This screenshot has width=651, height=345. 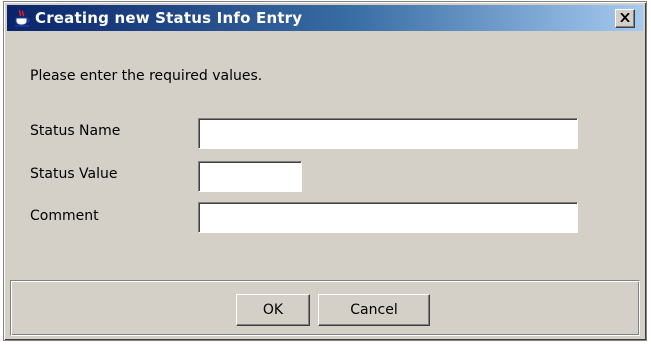 What do you see at coordinates (273, 310) in the screenshot?
I see `ok-button: OK` at bounding box center [273, 310].